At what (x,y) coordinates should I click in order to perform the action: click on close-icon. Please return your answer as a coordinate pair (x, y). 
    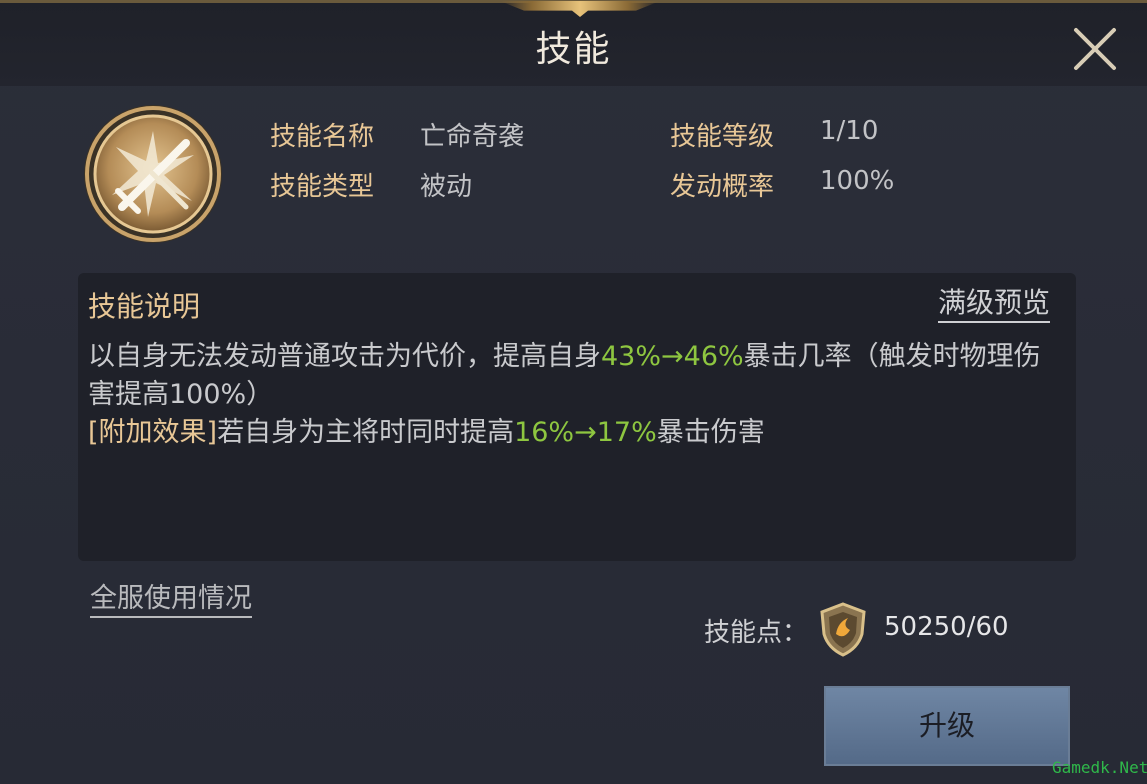
    Looking at the image, I should click on (1095, 49).